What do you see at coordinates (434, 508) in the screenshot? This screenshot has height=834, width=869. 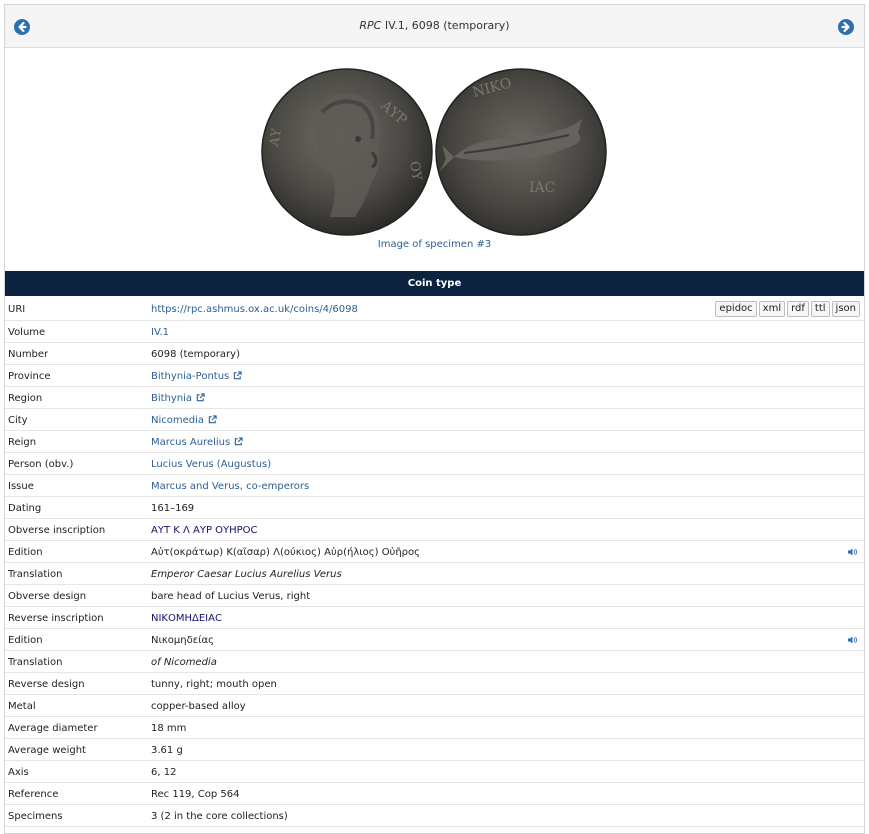 I see `table-row: Dating 161–169` at bounding box center [434, 508].